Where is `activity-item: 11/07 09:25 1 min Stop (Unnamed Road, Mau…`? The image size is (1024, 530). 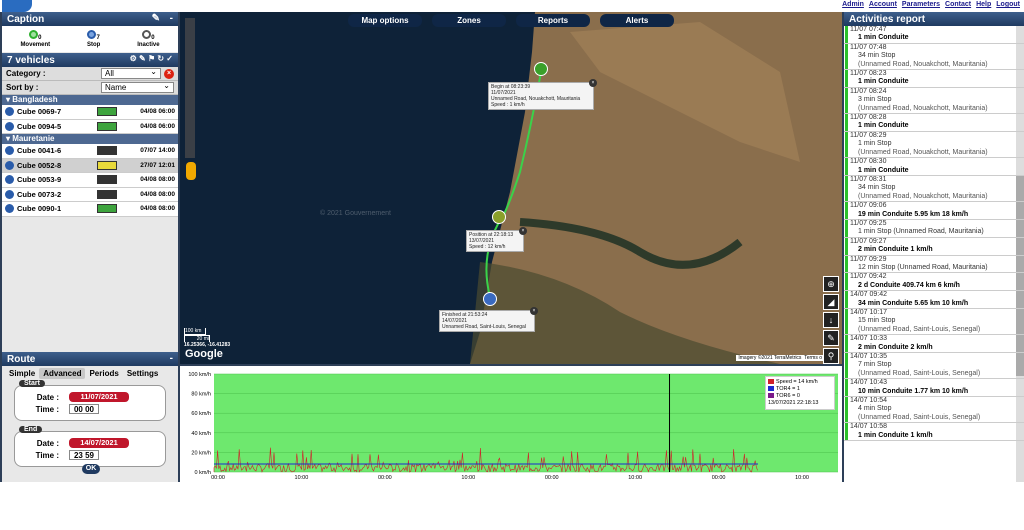 activity-item: 11/07 09:25 1 min Stop (Unnamed Road, Mau… is located at coordinates (934, 228).